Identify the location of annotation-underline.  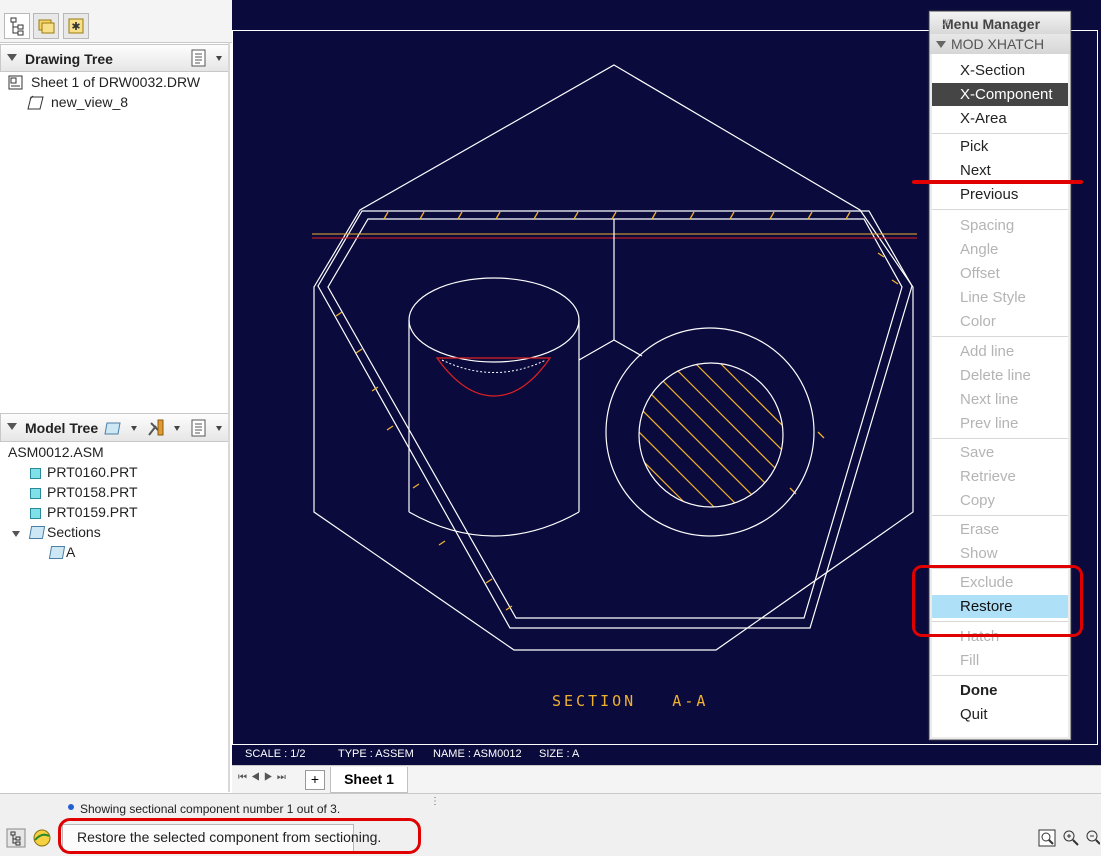
(997, 182).